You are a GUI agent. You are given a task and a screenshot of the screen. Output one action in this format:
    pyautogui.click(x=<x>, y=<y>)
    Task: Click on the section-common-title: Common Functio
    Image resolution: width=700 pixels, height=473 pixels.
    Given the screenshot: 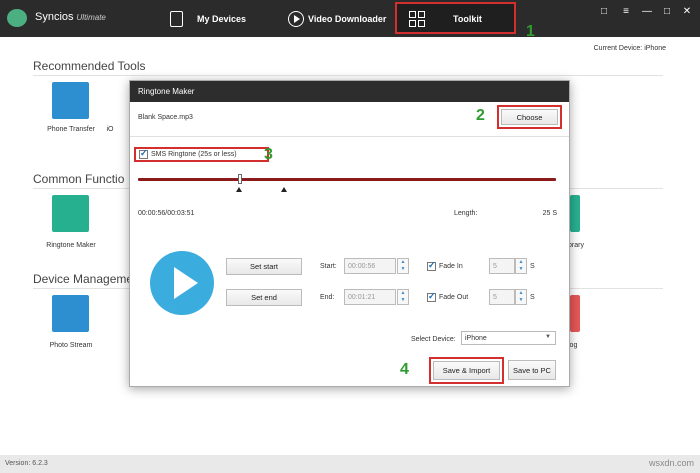 What is the action you would take?
    pyautogui.click(x=79, y=179)
    